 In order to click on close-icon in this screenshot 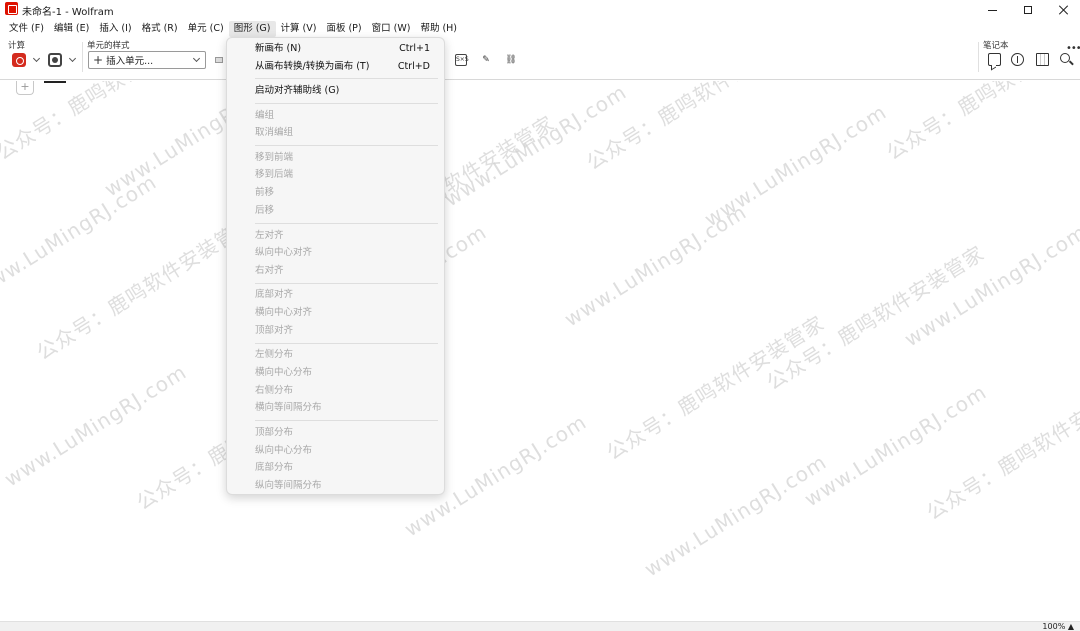, I will do `click(1064, 10)`.